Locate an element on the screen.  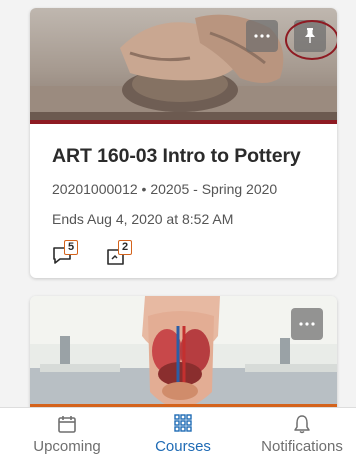
grid-icon is located at coordinates (183, 423).